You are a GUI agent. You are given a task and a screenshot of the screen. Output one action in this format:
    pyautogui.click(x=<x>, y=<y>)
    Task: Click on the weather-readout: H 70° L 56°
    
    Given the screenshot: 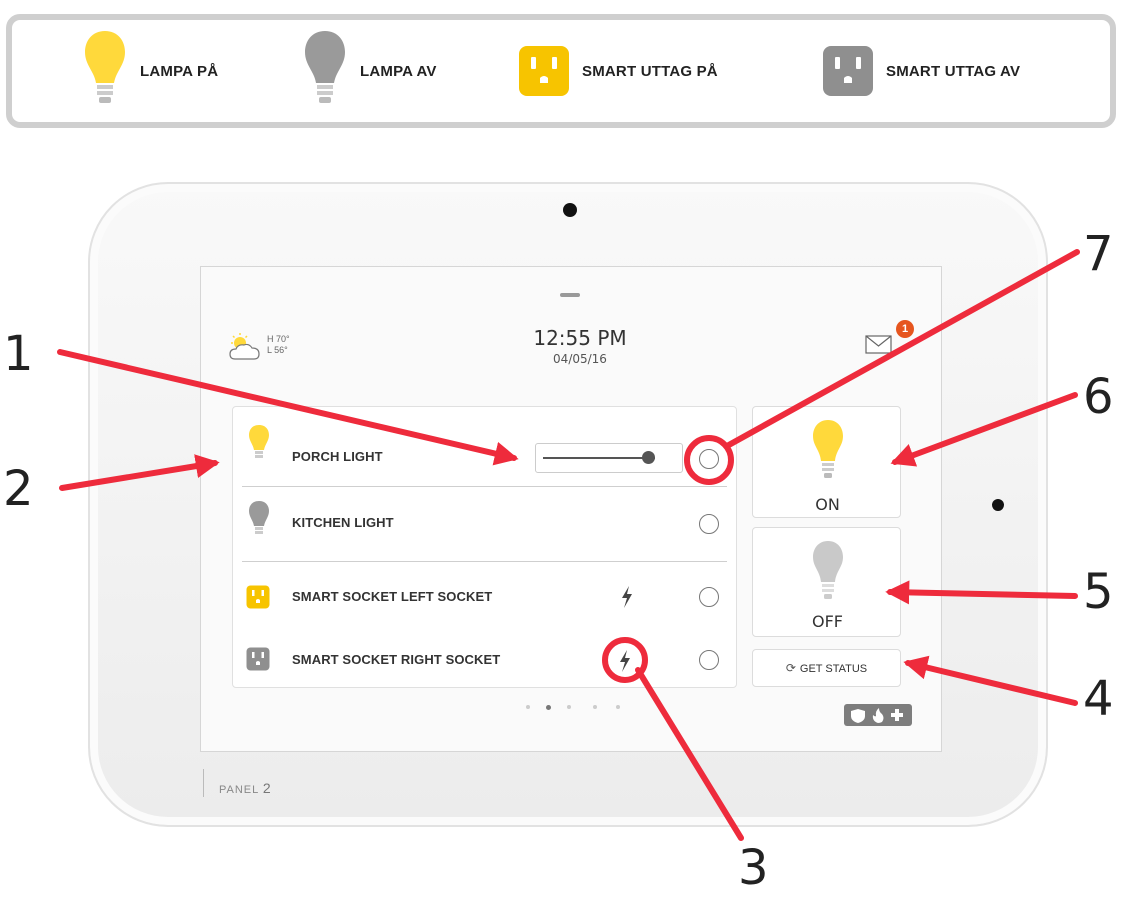 What is the action you would take?
    pyautogui.click(x=278, y=345)
    